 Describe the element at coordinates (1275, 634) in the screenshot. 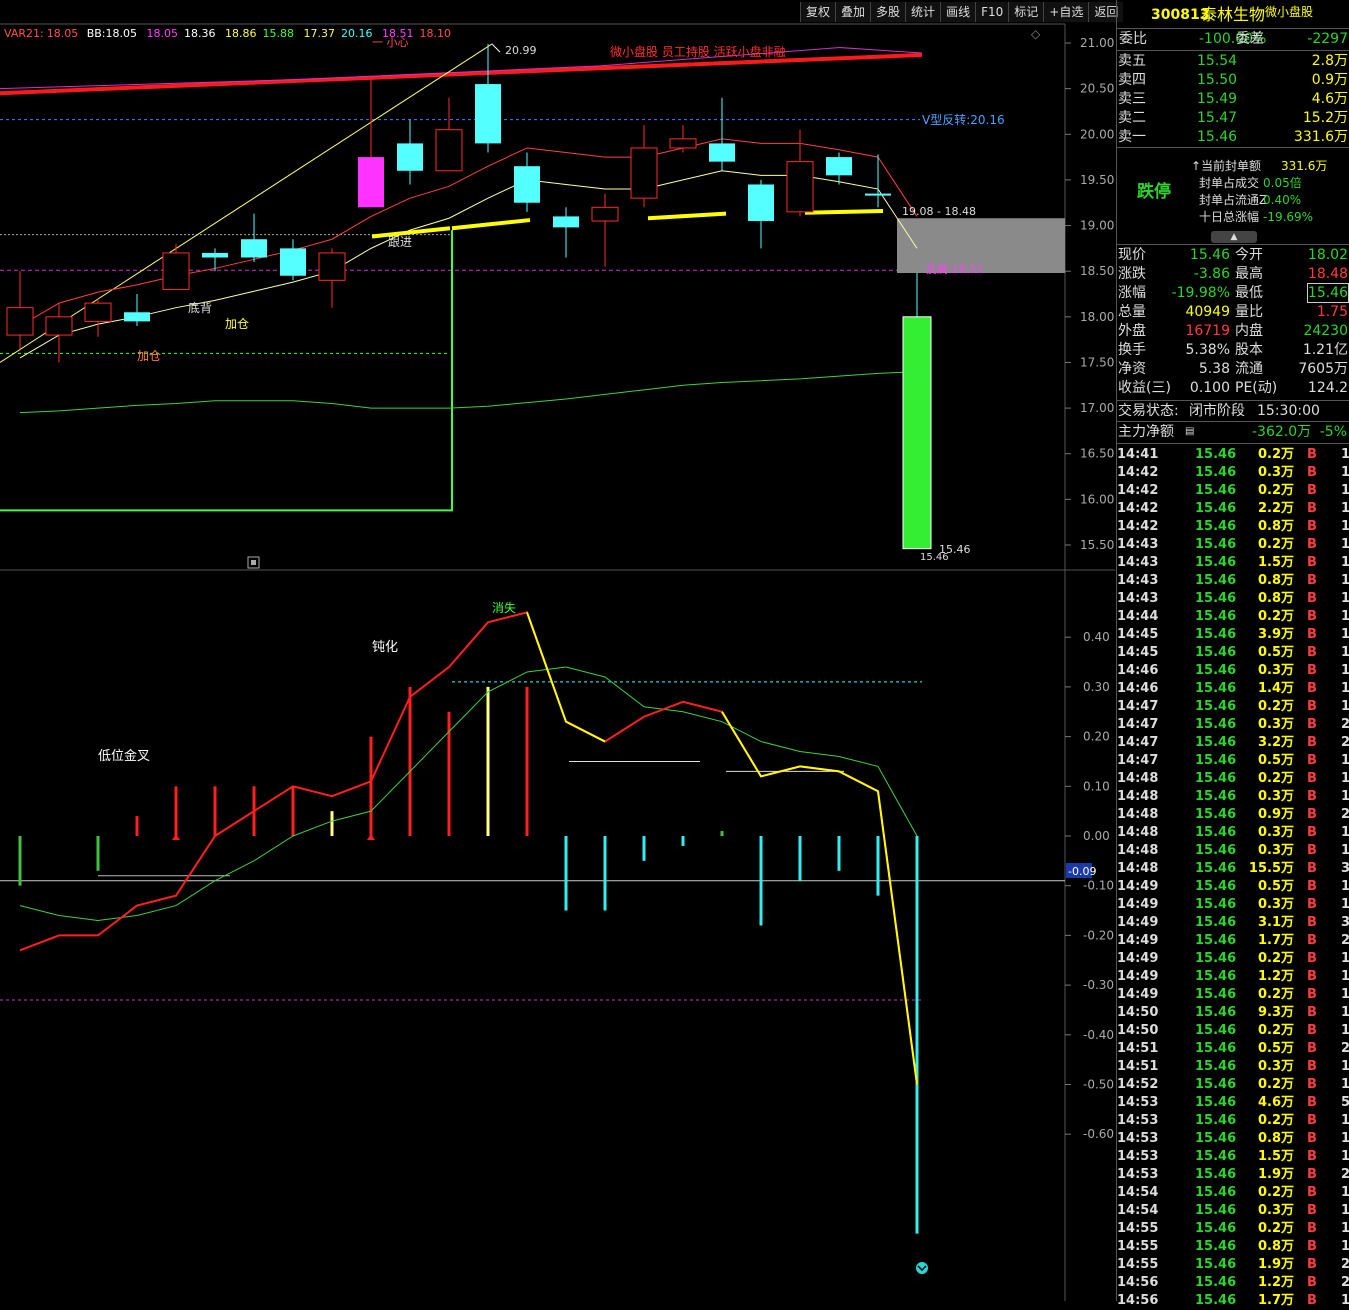

I see `tick-volume: 3.9万` at that location.